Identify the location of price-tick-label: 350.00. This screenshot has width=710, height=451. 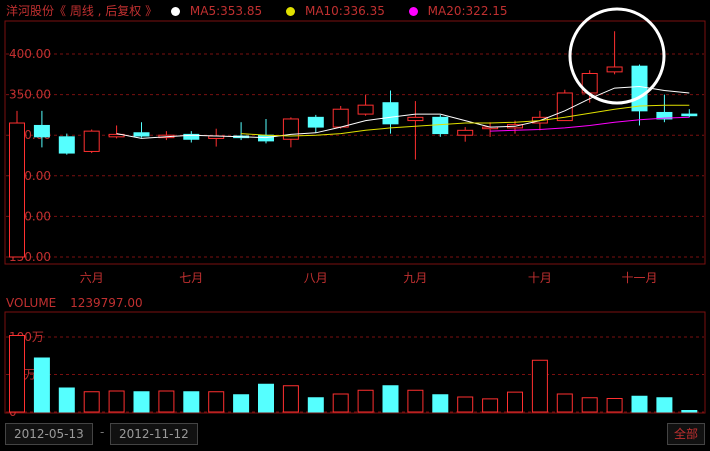
(30, 95).